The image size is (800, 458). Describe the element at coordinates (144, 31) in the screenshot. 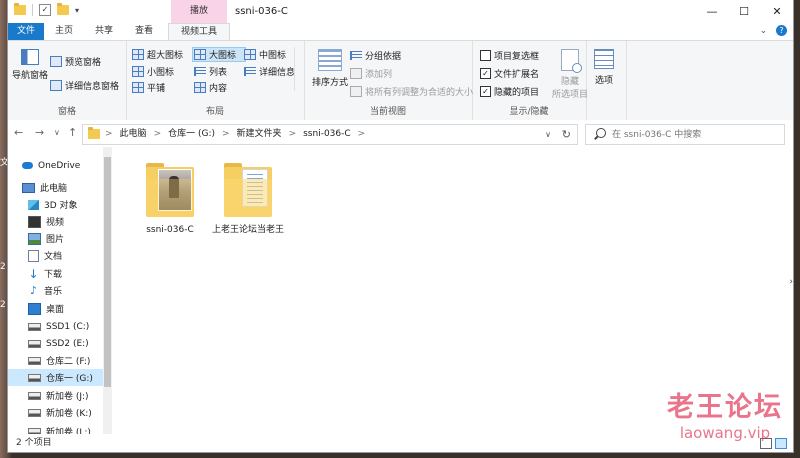

I see `tab-view: 查看` at that location.